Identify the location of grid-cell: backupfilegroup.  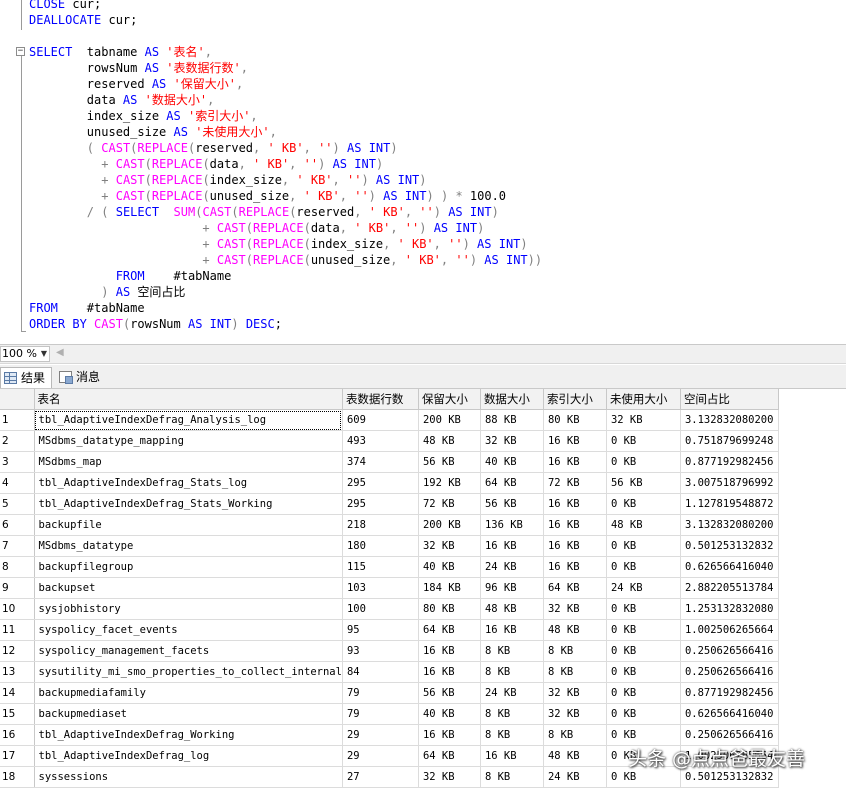
(188, 567).